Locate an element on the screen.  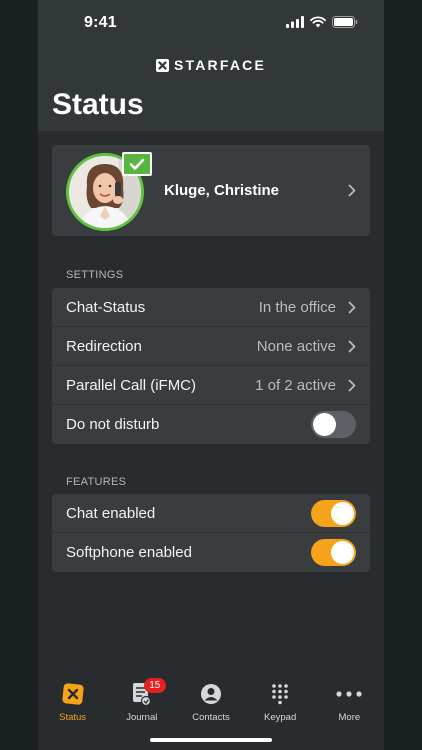
tab-label: Keypad is located at coordinates (280, 717).